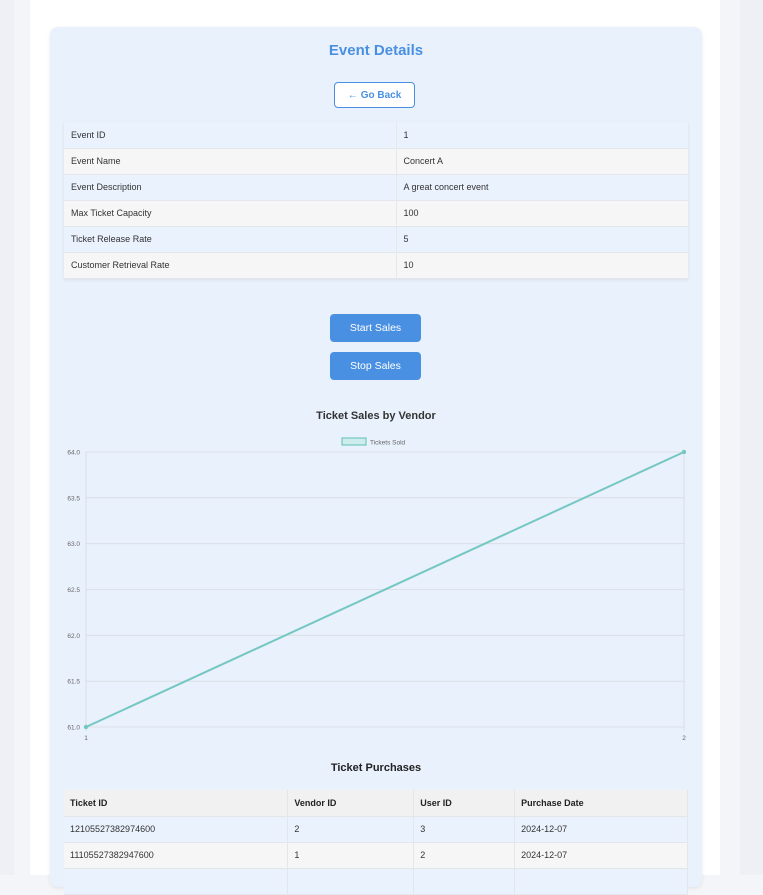  I want to click on detail-value: 100, so click(542, 213).